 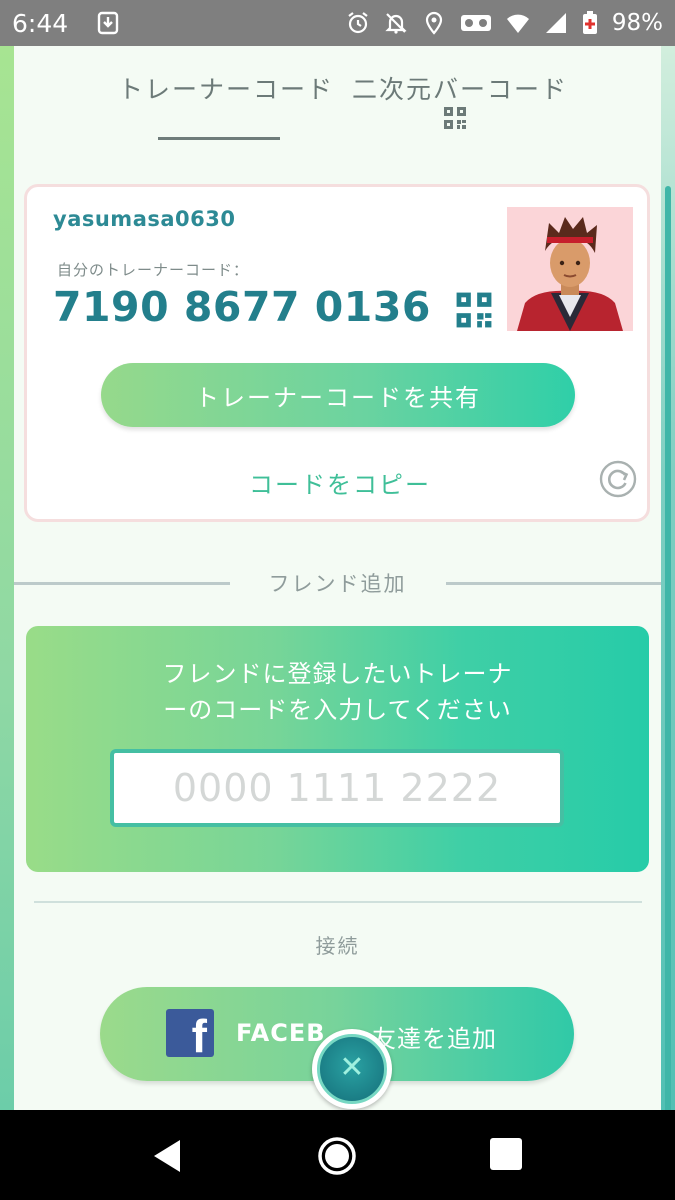 I want to click on background-edge-right, so click(x=668, y=601).